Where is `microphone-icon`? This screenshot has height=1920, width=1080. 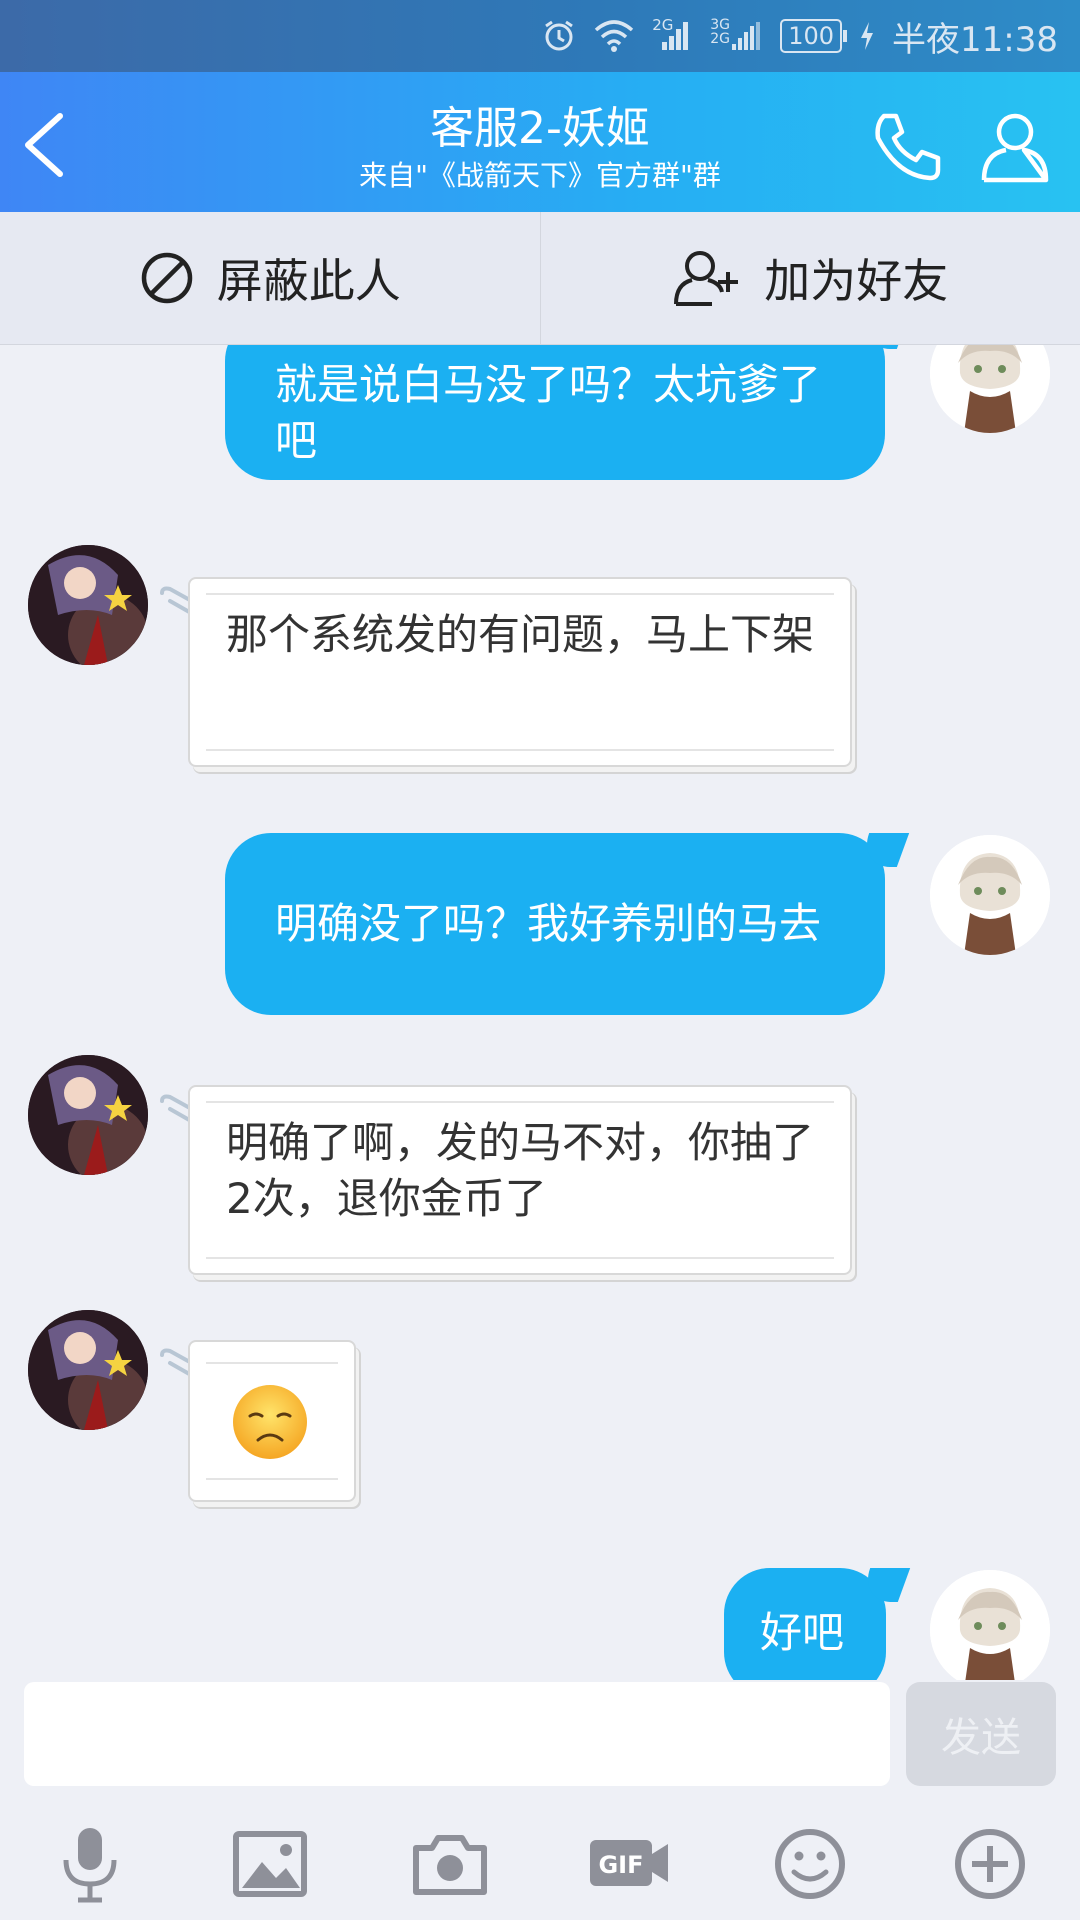
microphone-icon is located at coordinates (90, 1864).